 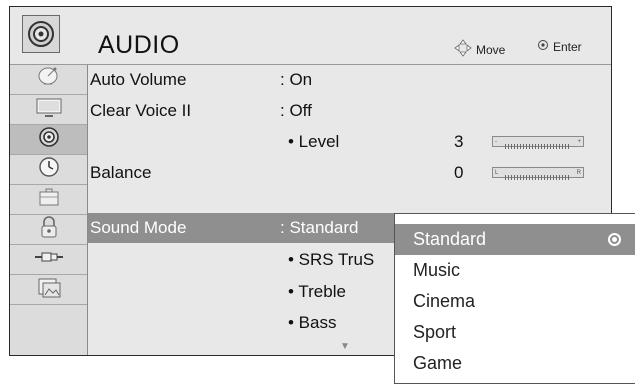 What do you see at coordinates (319, 227) in the screenshot?
I see `sound-mode-value: : Standard` at bounding box center [319, 227].